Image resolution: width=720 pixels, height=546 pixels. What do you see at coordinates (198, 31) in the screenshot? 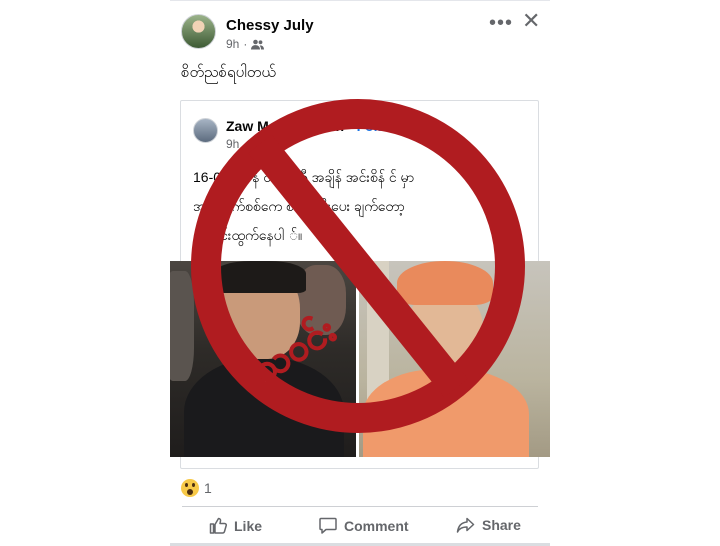
I see `author-avatar` at bounding box center [198, 31].